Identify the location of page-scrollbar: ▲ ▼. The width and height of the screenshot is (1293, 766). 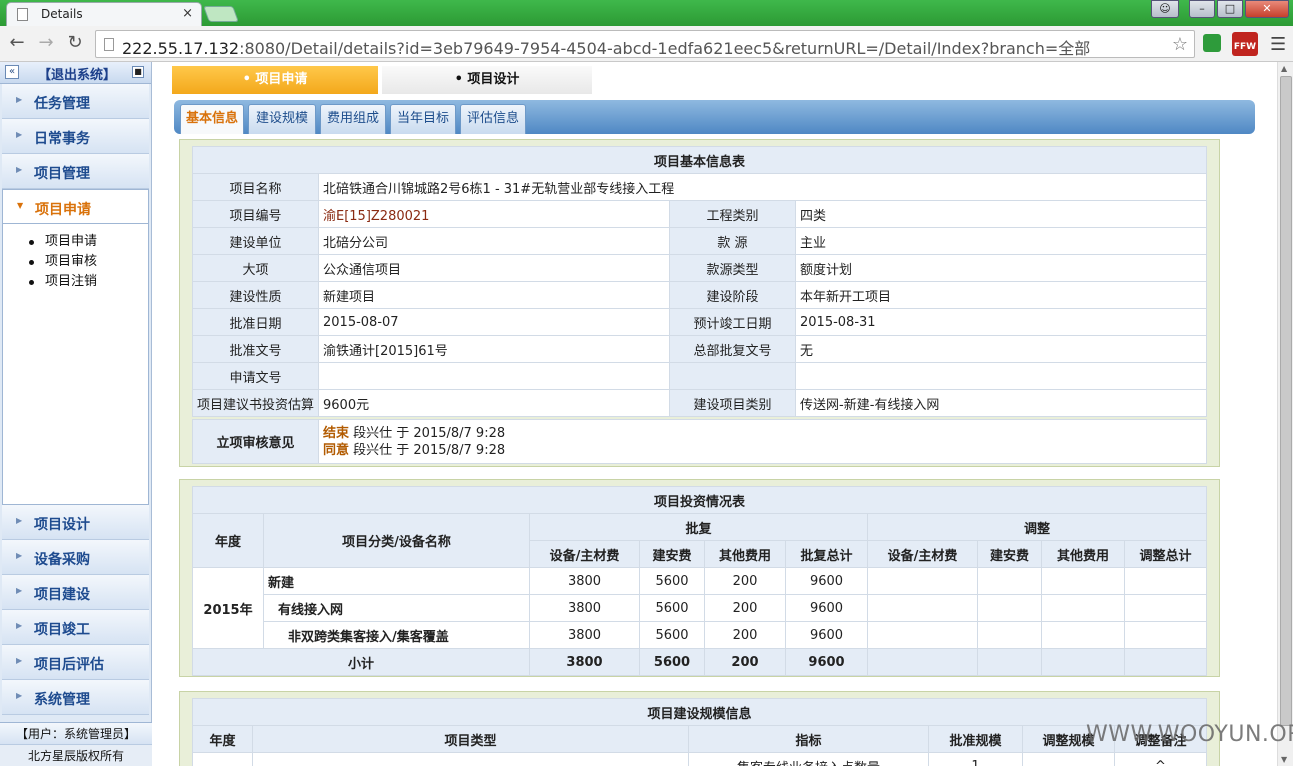
(1285, 414).